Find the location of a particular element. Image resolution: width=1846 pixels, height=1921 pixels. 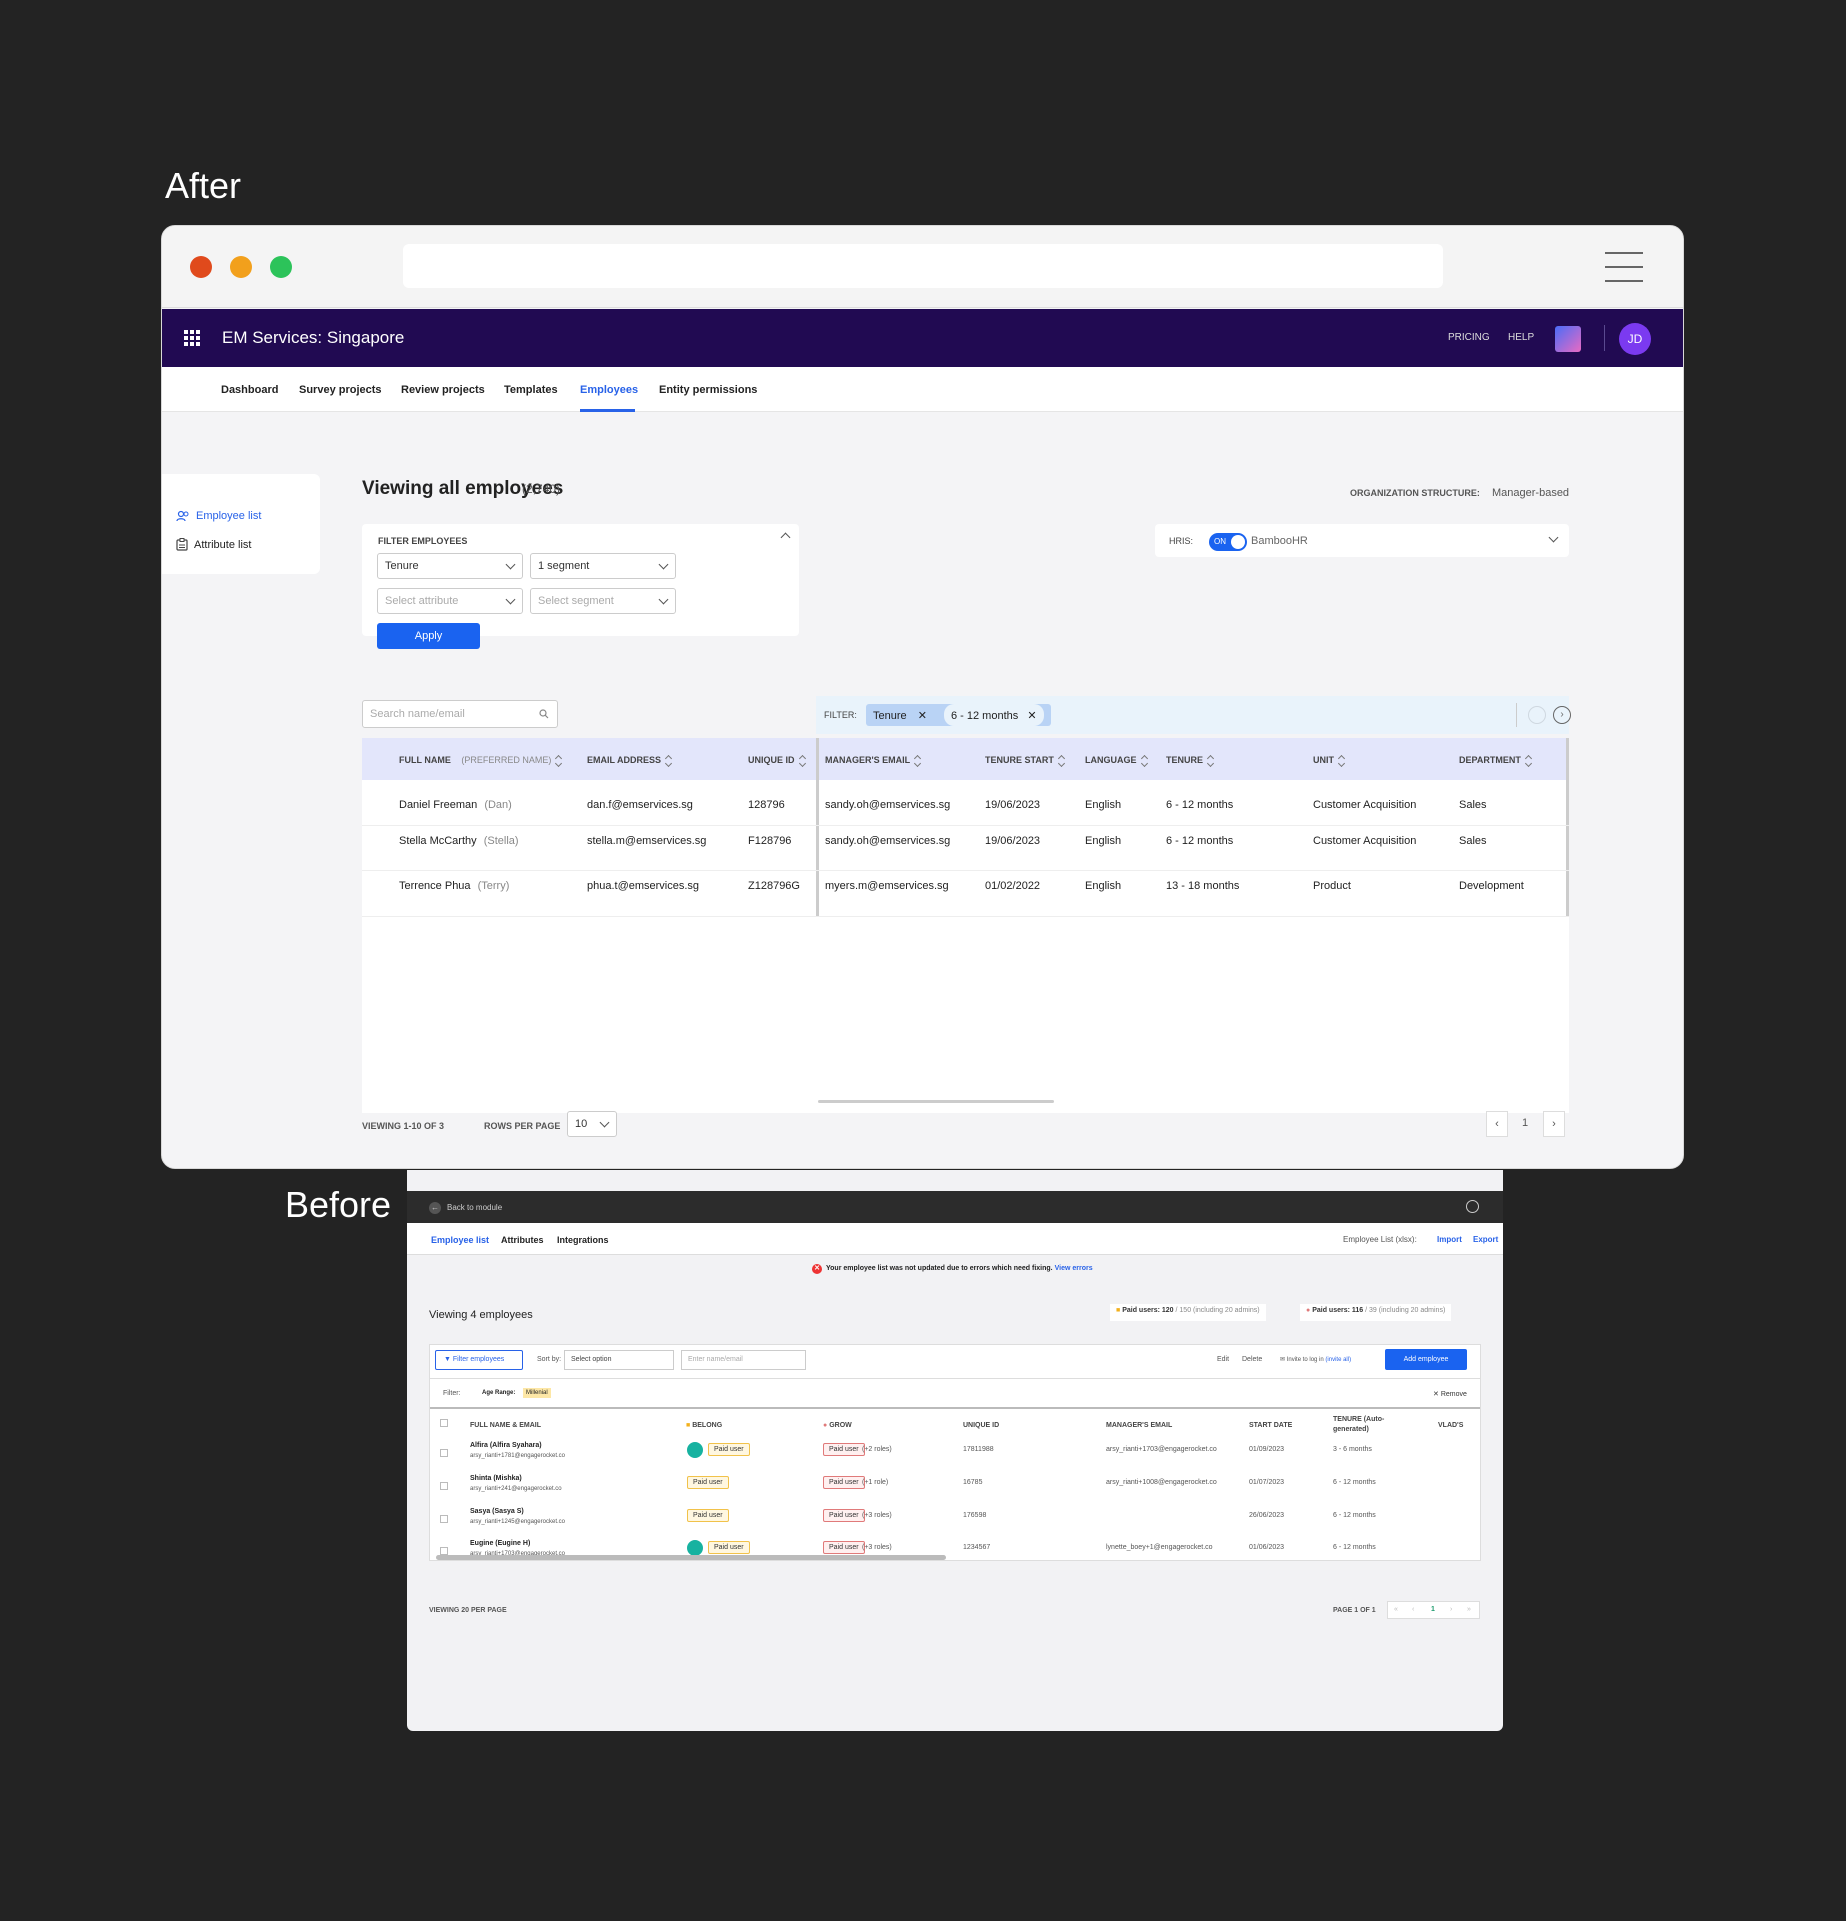

col-grow: ● GROW is located at coordinates (837, 1425).